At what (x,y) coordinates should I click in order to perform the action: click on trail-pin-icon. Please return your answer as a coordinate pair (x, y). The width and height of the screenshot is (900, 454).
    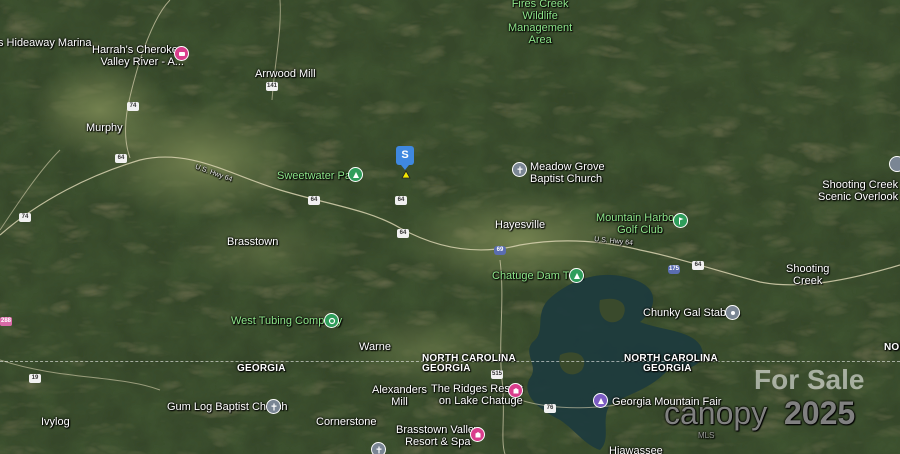
    Looking at the image, I should click on (576, 275).